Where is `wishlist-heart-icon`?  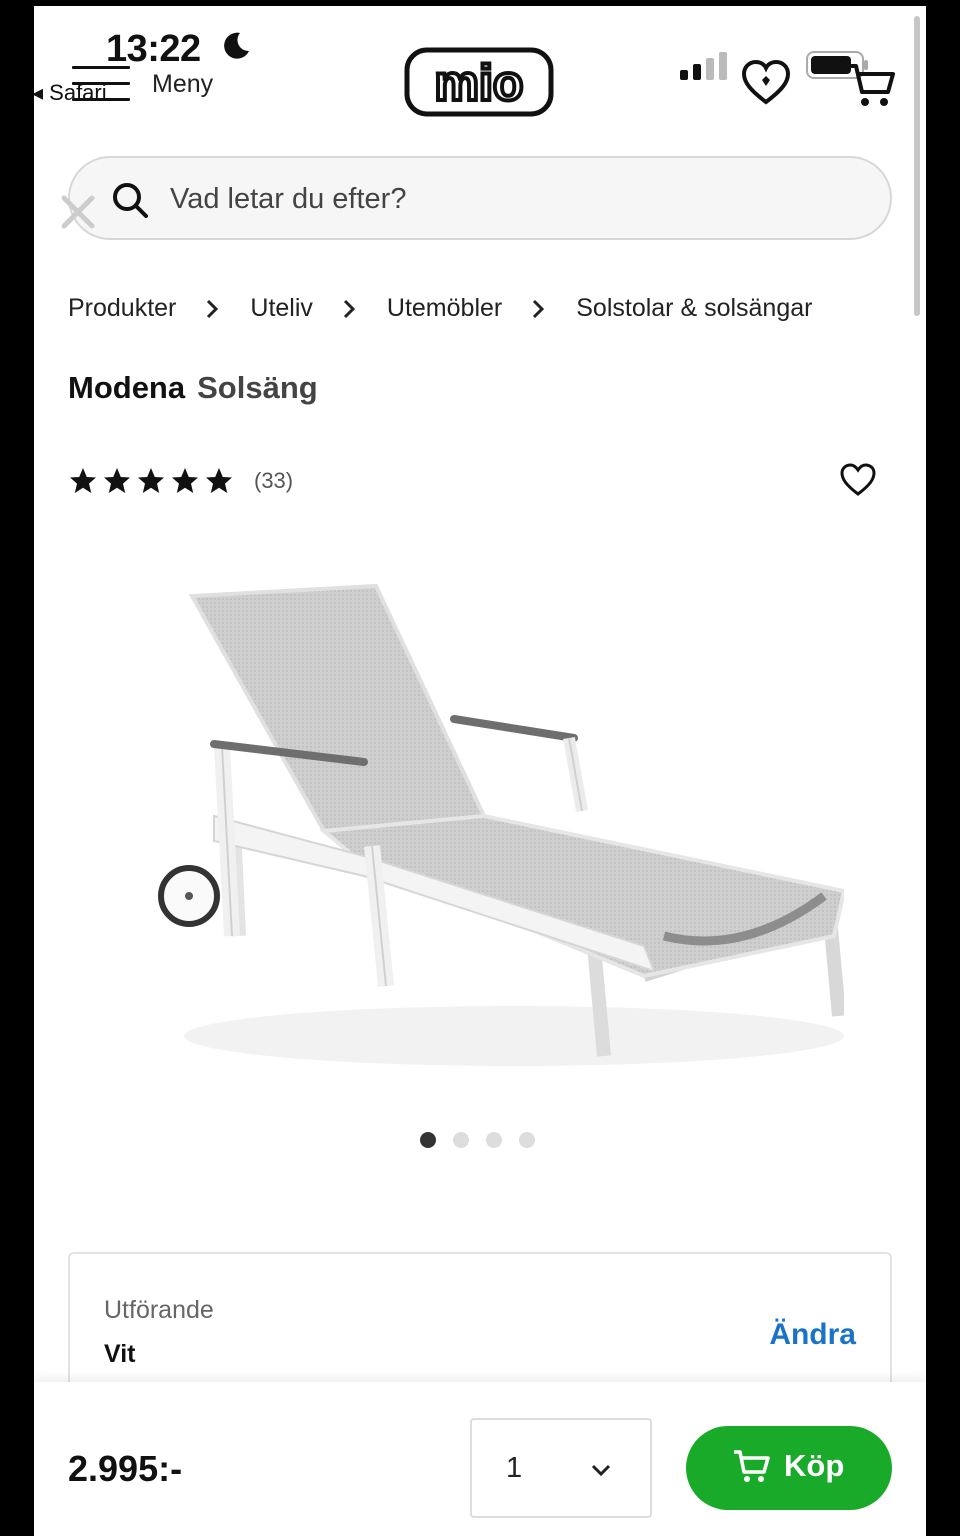 wishlist-heart-icon is located at coordinates (766, 83).